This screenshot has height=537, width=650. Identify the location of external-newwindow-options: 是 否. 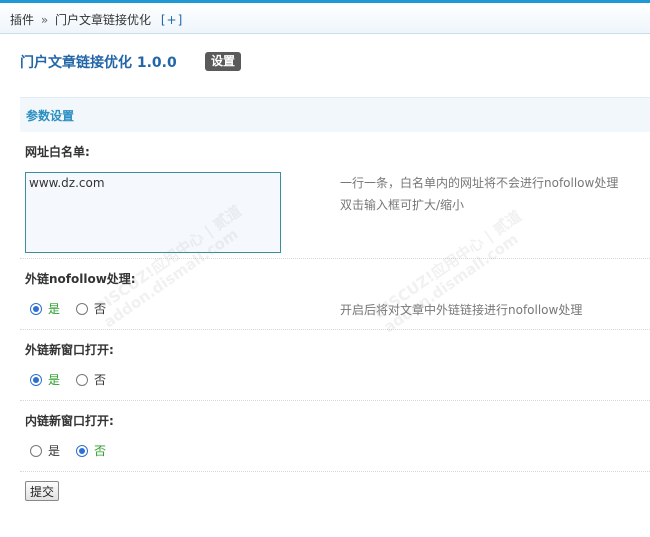
(76, 379).